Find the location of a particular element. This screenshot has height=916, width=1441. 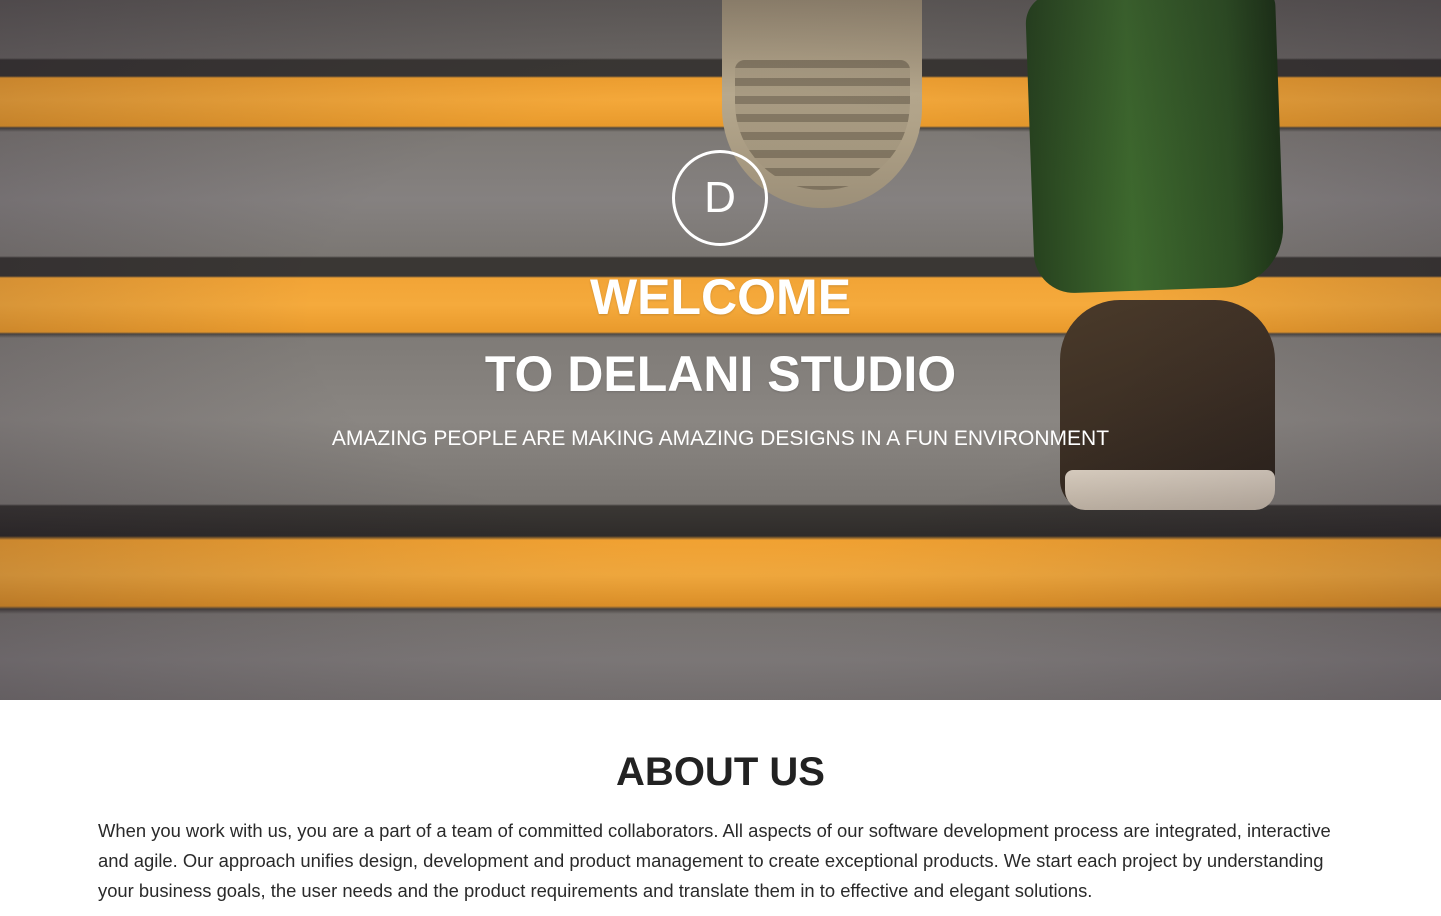

logo-letter: D is located at coordinates (720, 197).